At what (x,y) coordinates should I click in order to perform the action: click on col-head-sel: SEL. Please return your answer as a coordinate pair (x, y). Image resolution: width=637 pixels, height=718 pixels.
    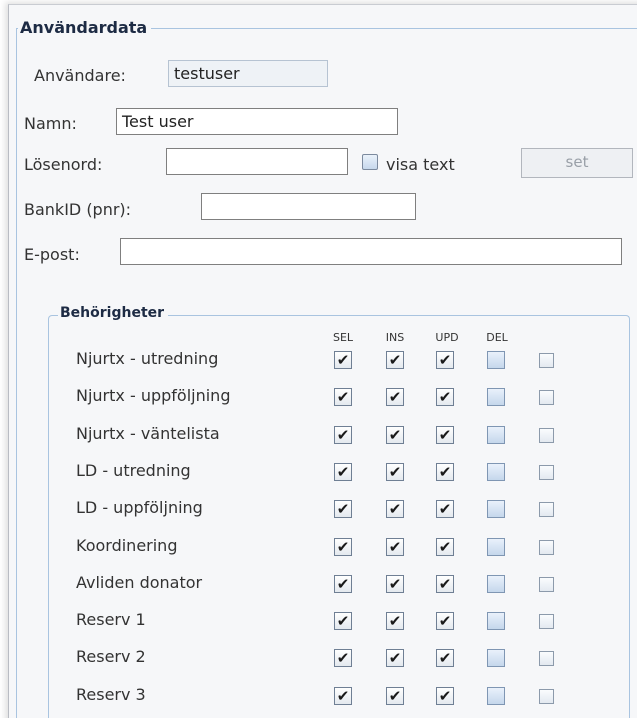
    Looking at the image, I should click on (343, 337).